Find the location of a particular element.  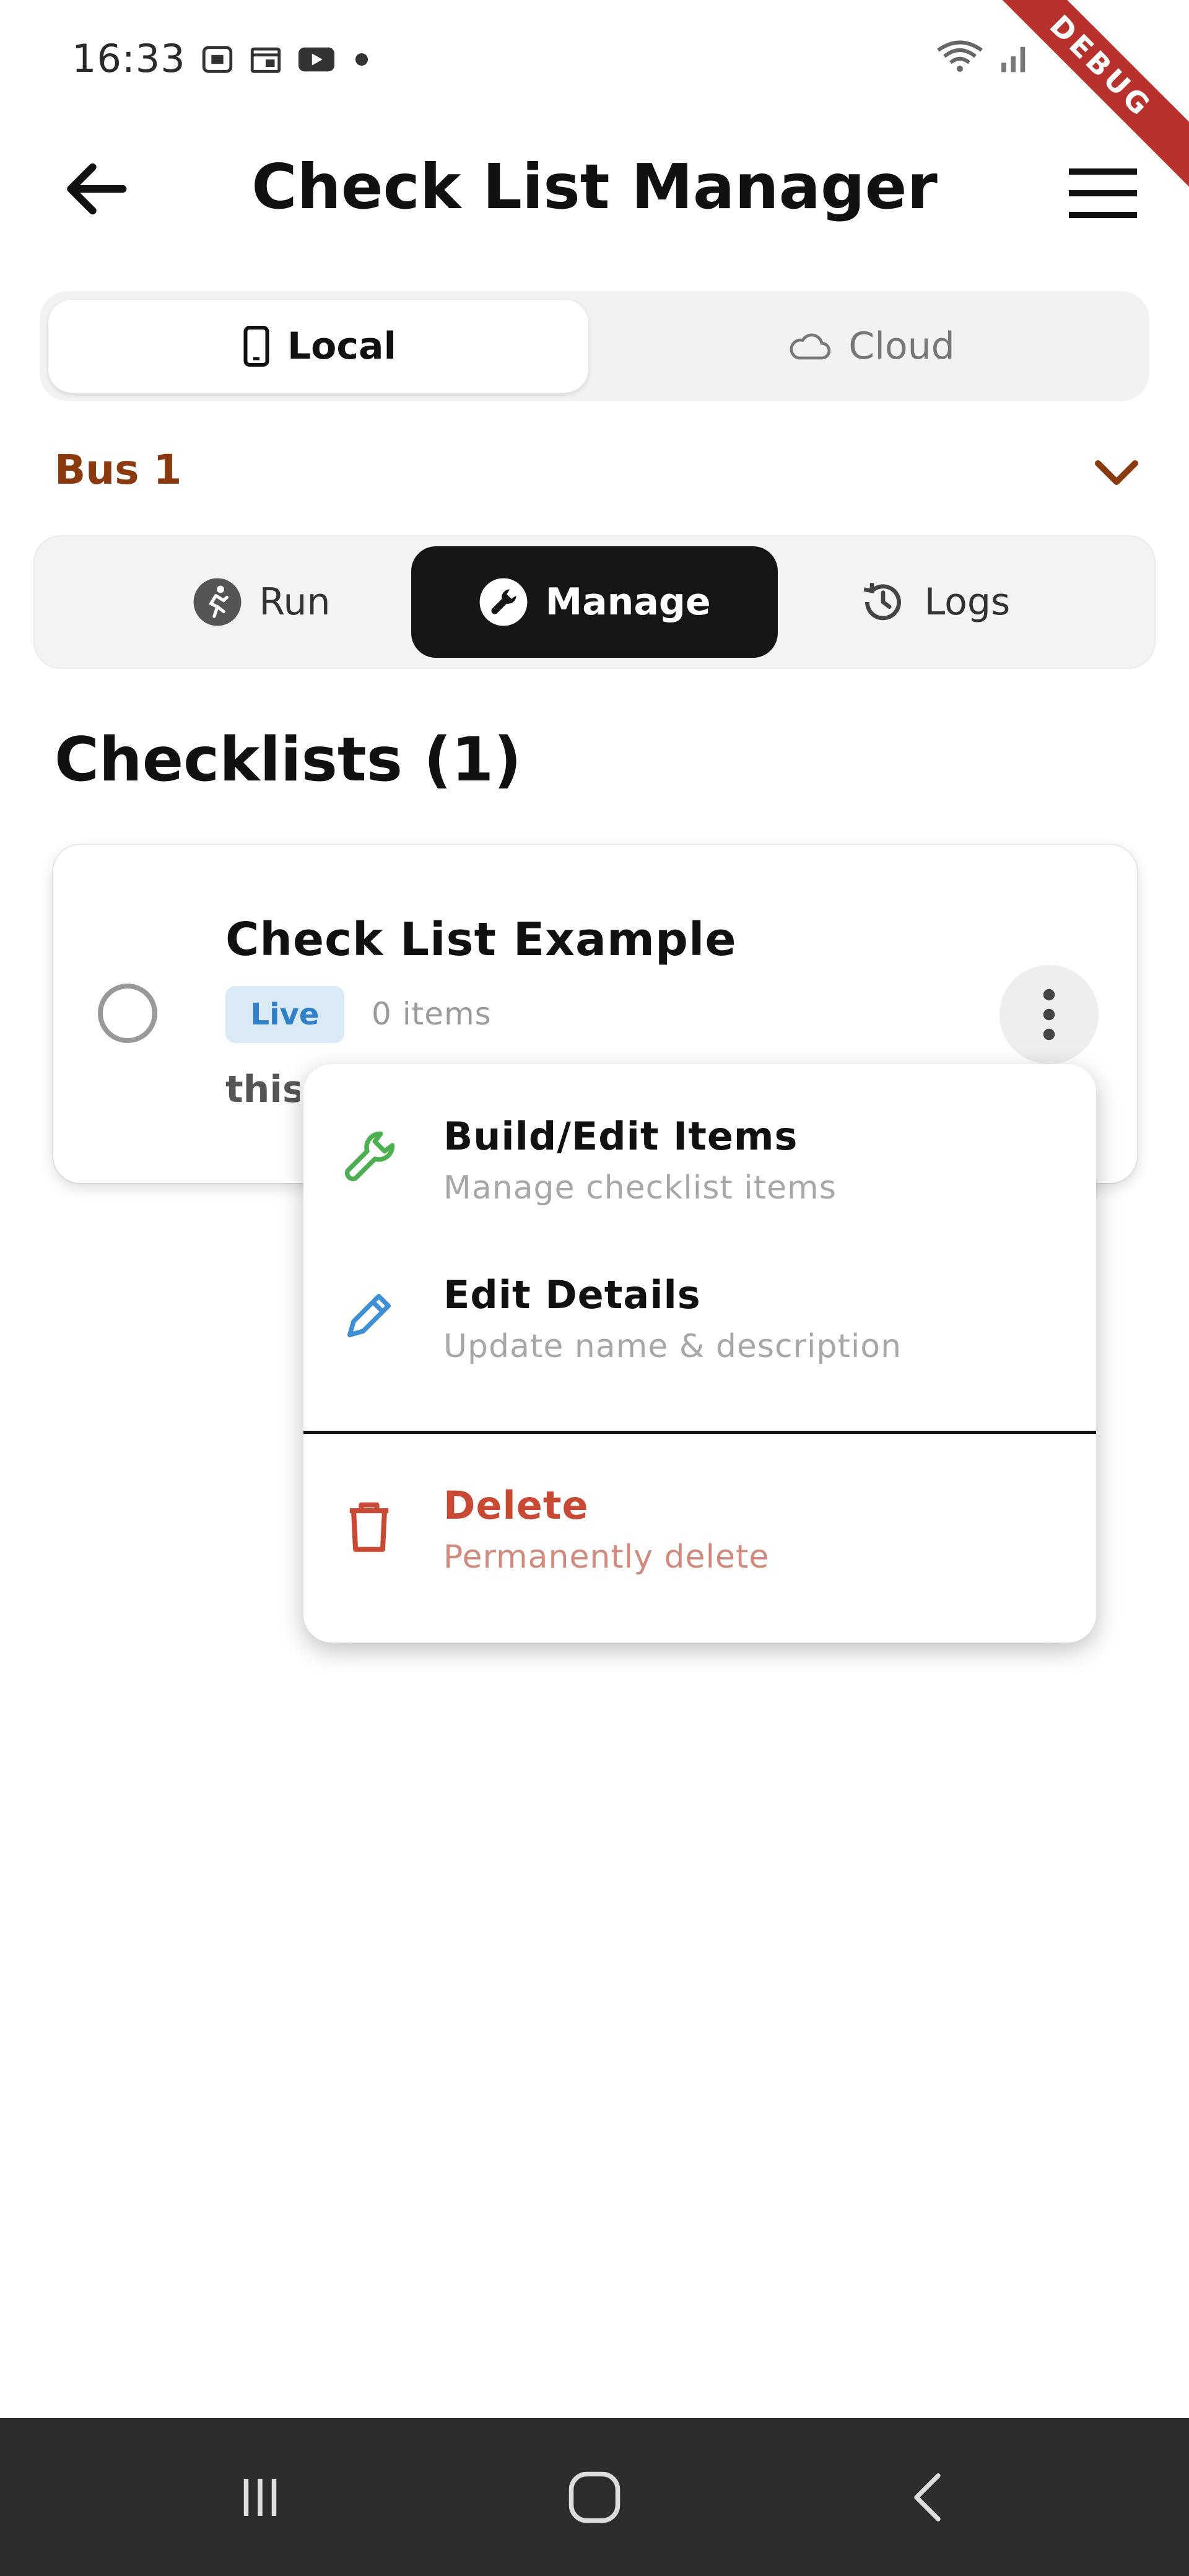

menu-item-label: Edit Details is located at coordinates (572, 1294).